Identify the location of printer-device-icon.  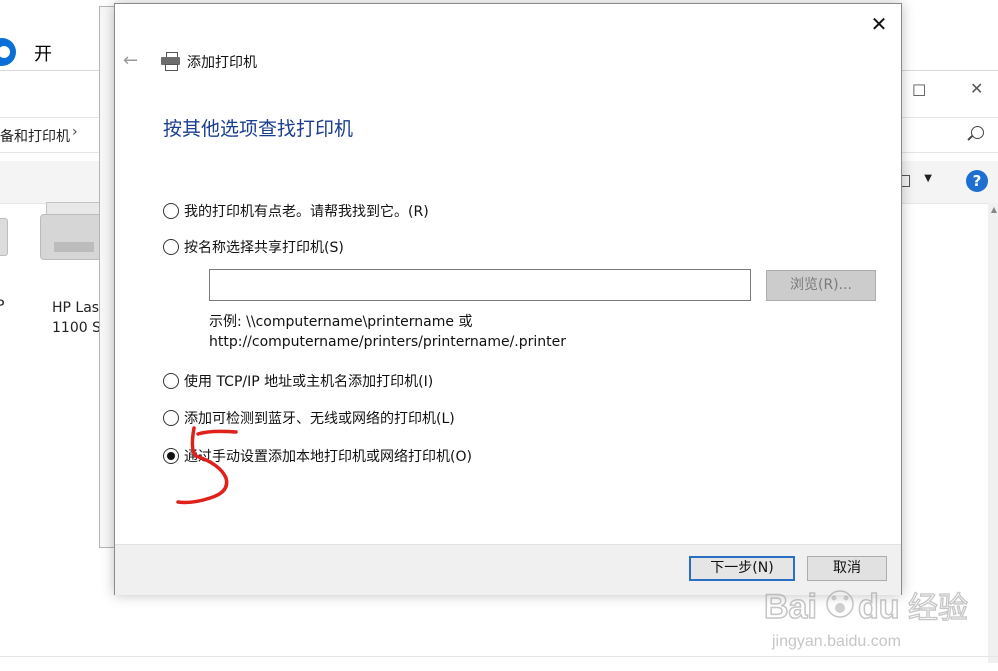
(4, 237).